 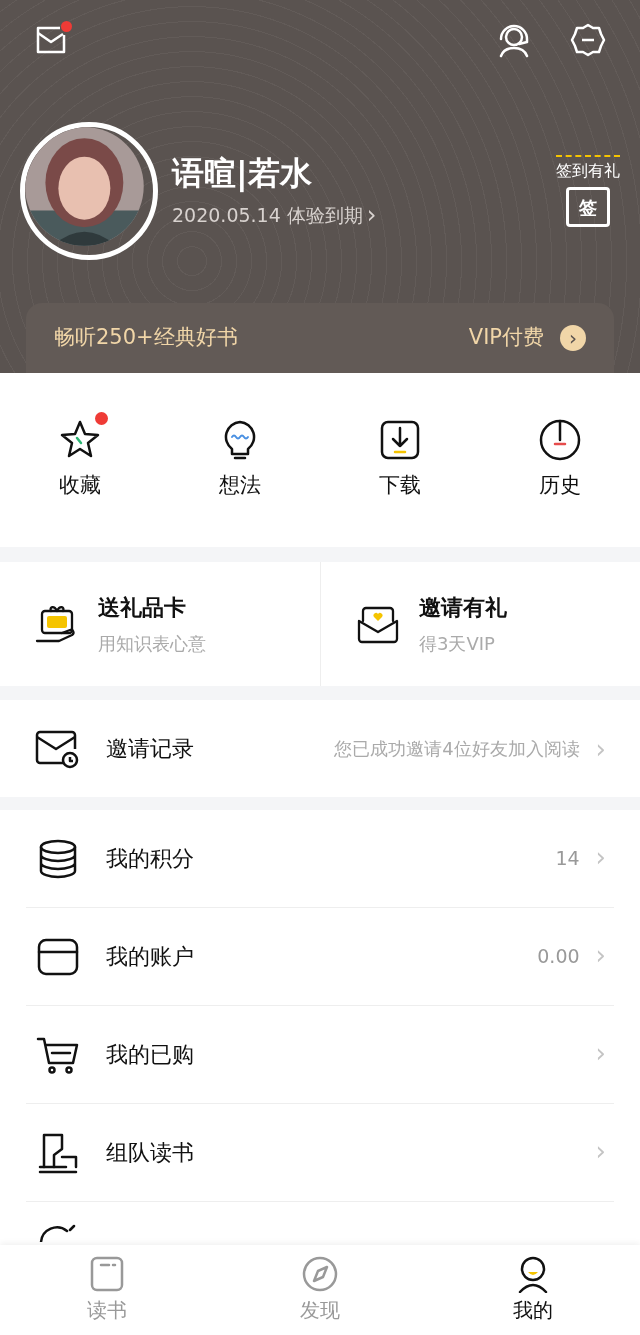 What do you see at coordinates (480, 624) in the screenshot?
I see `promo-card: 邀请有礼 得3天VIP` at bounding box center [480, 624].